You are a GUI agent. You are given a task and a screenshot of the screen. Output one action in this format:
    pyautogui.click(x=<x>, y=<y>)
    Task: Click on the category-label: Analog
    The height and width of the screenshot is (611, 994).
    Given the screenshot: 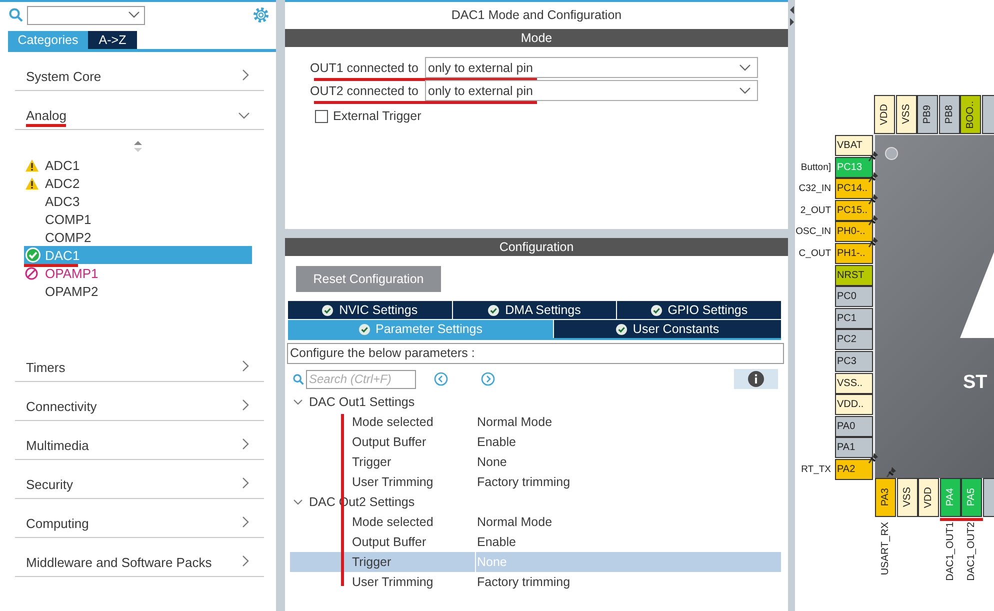 What is the action you would take?
    pyautogui.click(x=46, y=116)
    